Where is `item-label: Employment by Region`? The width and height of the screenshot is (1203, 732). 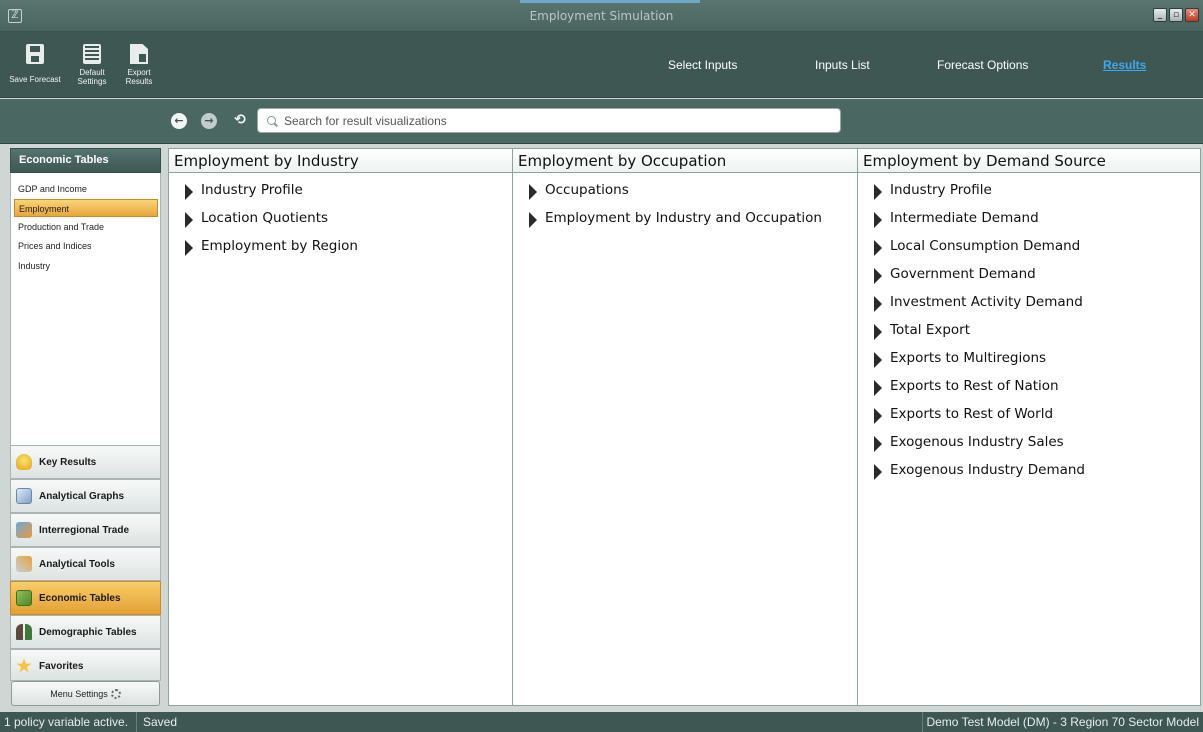 item-label: Employment by Region is located at coordinates (279, 246).